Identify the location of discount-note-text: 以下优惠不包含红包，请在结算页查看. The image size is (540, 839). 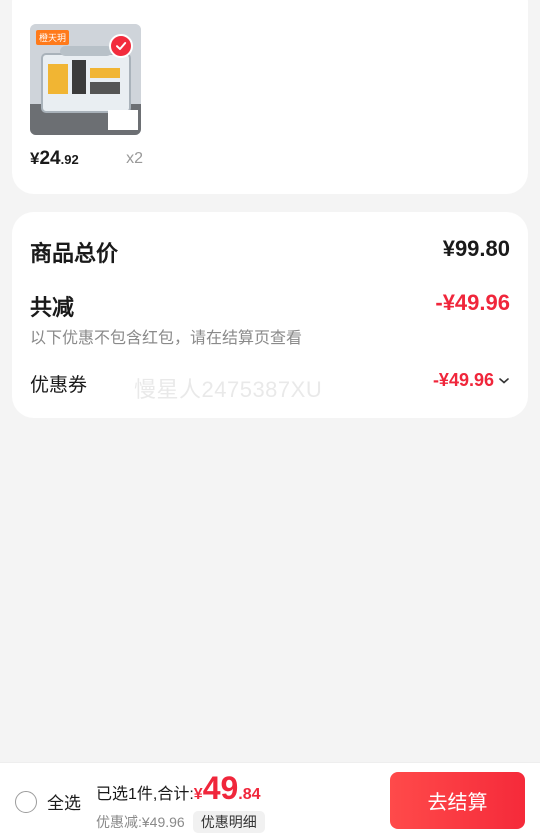
(166, 338).